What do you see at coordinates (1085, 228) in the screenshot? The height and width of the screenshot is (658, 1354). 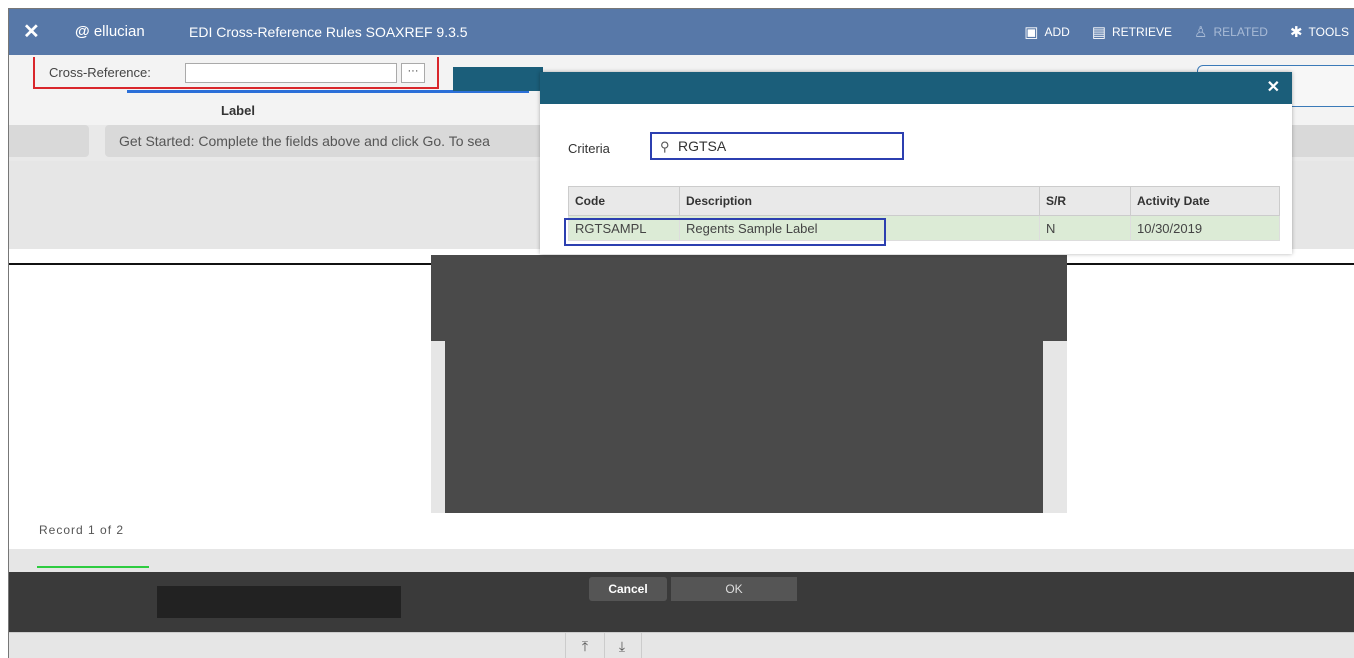 I see `cell-sr: N` at bounding box center [1085, 228].